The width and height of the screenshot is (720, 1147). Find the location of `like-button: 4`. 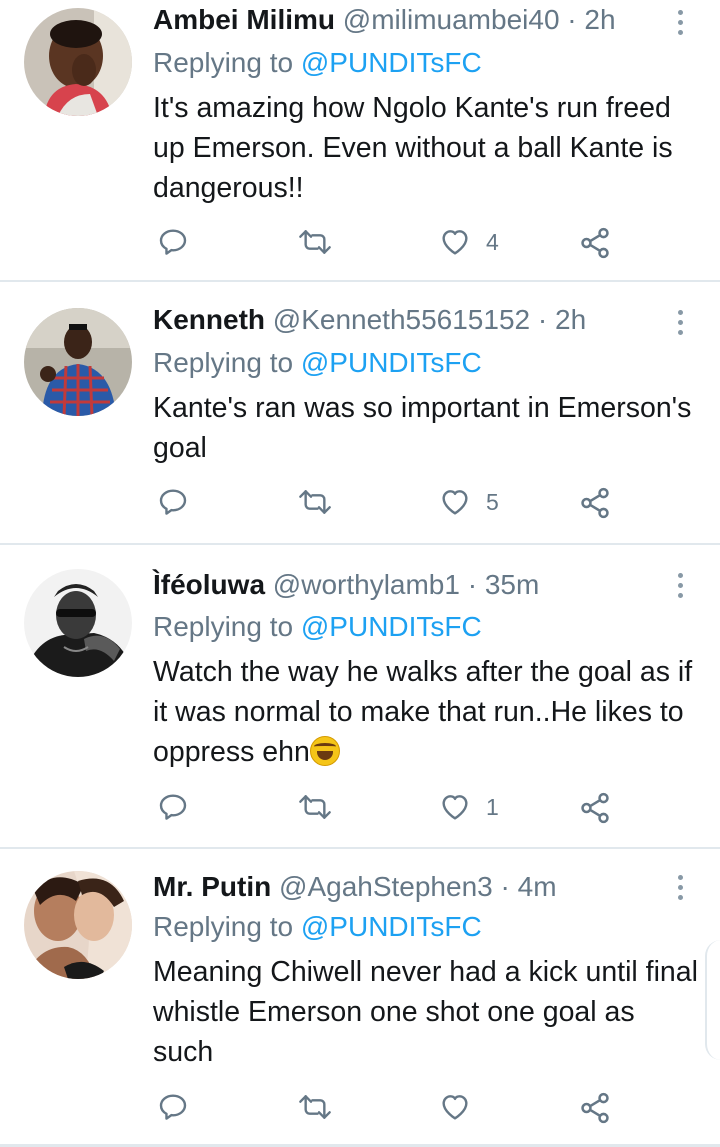

like-button: 4 is located at coordinates (468, 242).